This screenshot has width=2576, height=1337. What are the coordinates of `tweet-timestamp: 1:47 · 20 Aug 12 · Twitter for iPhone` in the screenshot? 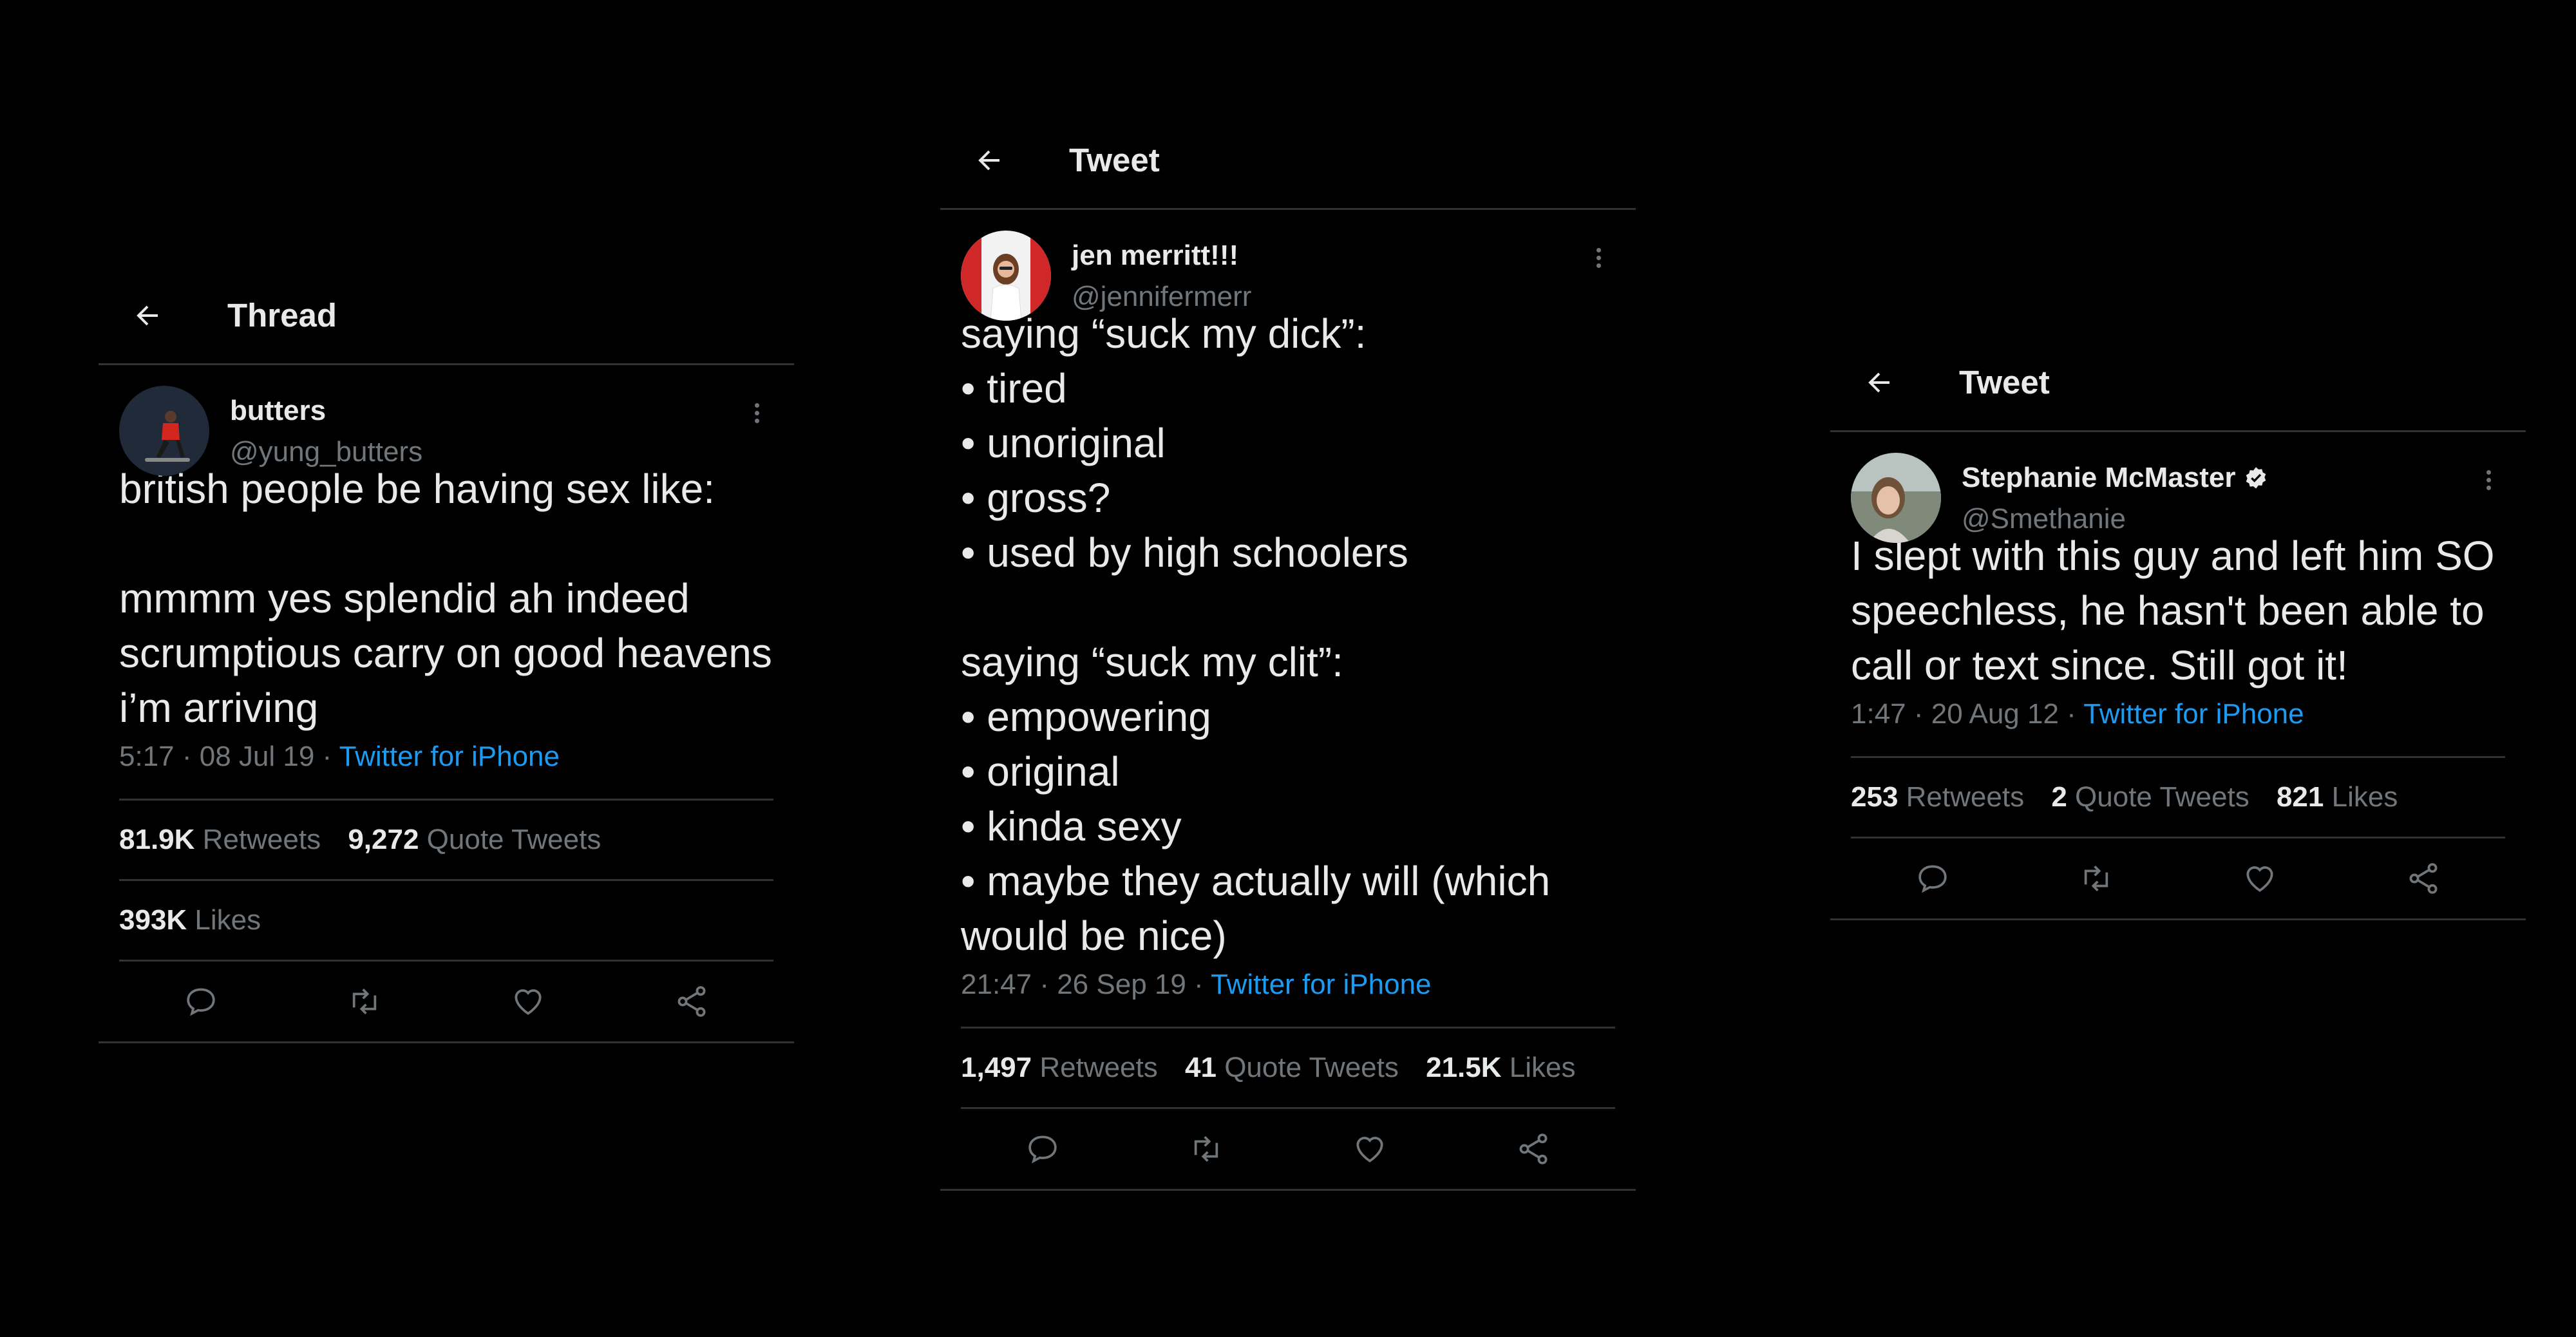 It's located at (2178, 728).